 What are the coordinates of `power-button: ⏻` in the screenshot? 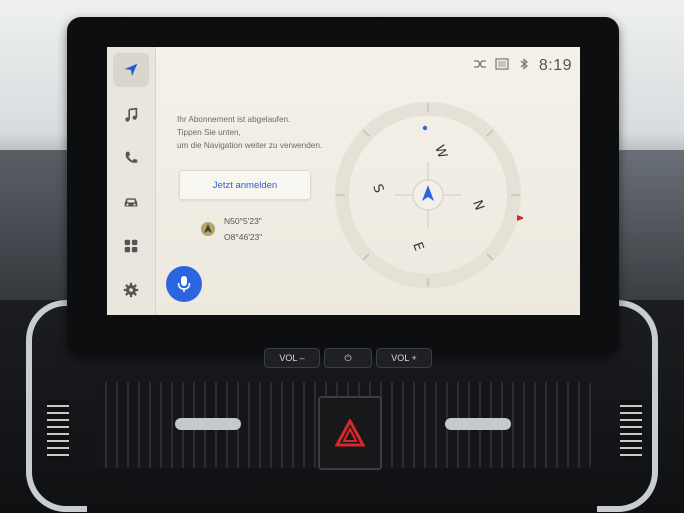 It's located at (348, 358).